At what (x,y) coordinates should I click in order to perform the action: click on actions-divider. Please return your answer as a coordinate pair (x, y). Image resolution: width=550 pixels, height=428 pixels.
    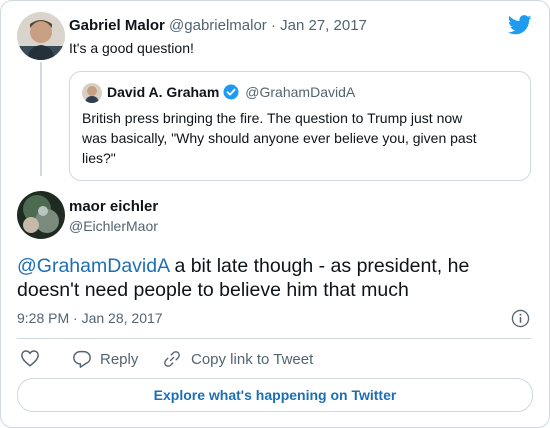
    Looking at the image, I should click on (274, 338).